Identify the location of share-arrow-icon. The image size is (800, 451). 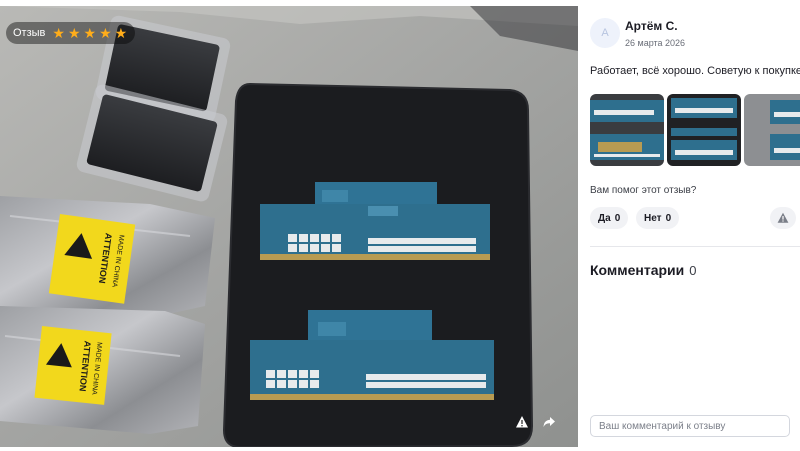
(549, 422).